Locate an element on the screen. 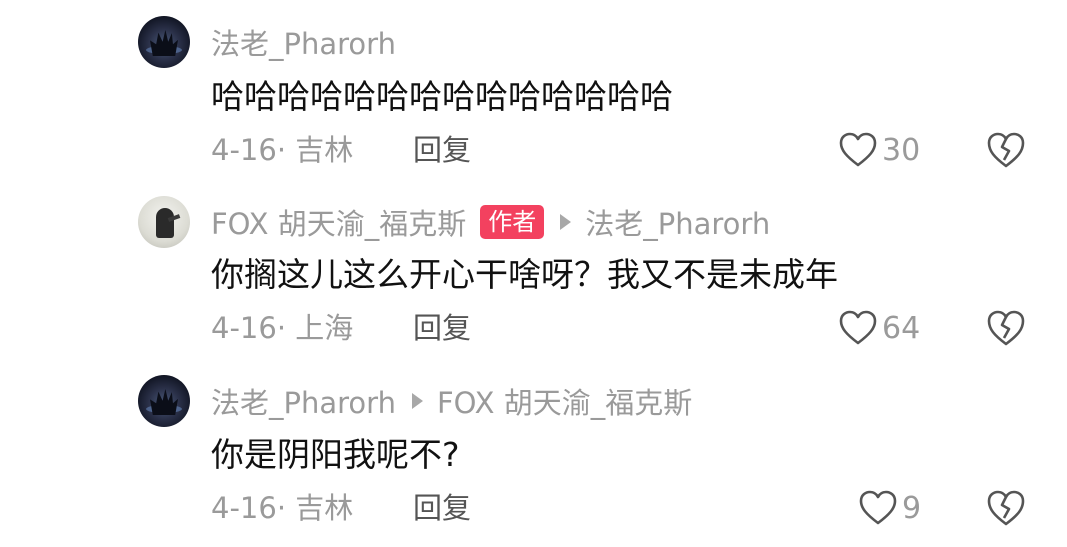 Image resolution: width=1067 pixels, height=547 pixels. like-button: 64 is located at coordinates (879, 328).